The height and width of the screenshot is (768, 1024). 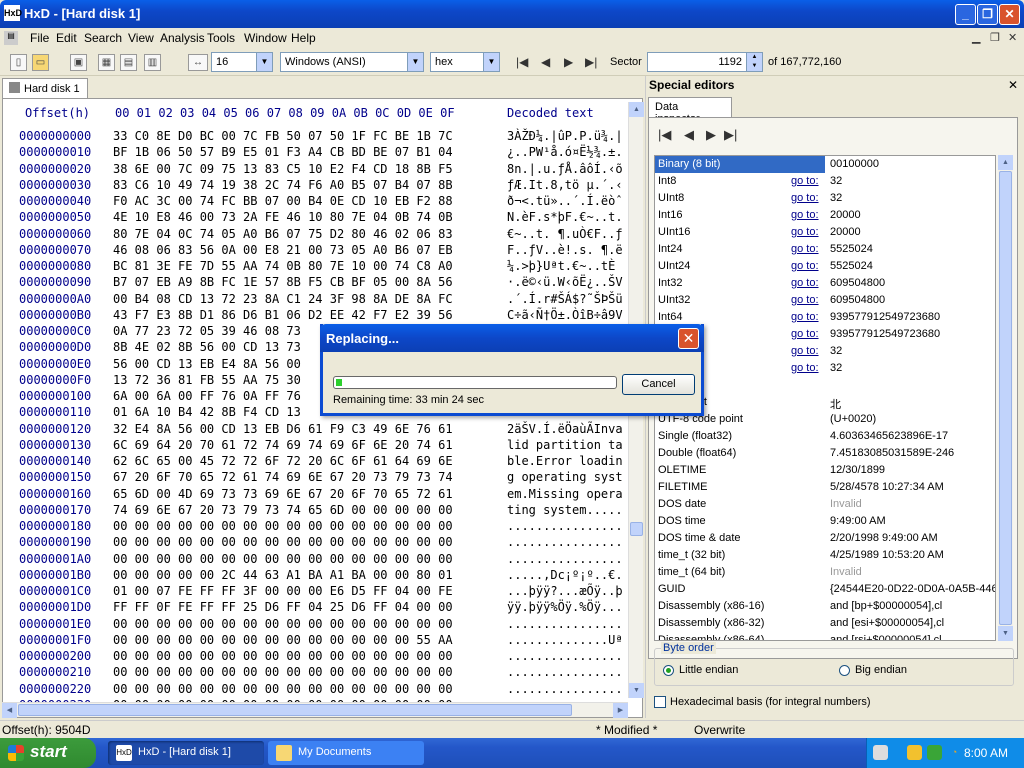 What do you see at coordinates (545, 62) in the screenshot?
I see `prev-sector-icon: ◀` at bounding box center [545, 62].